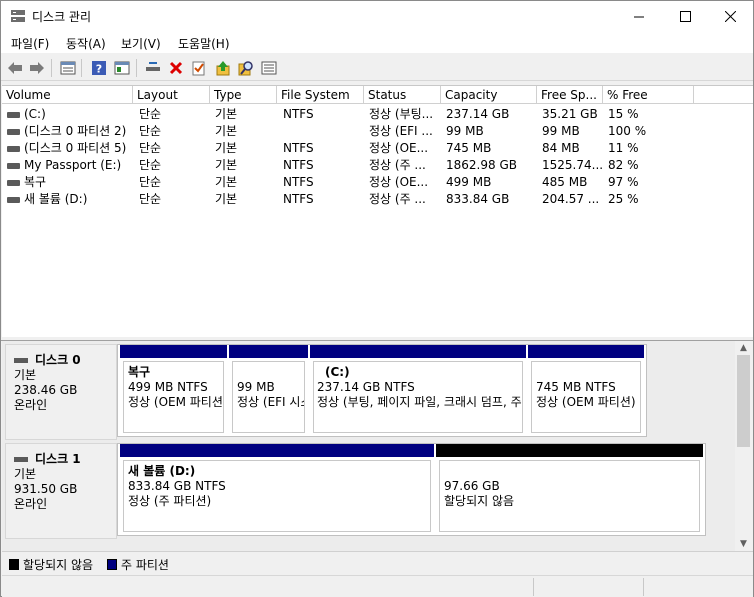  What do you see at coordinates (337, 372) in the screenshot?
I see `partition-name: (C:)` at bounding box center [337, 372].